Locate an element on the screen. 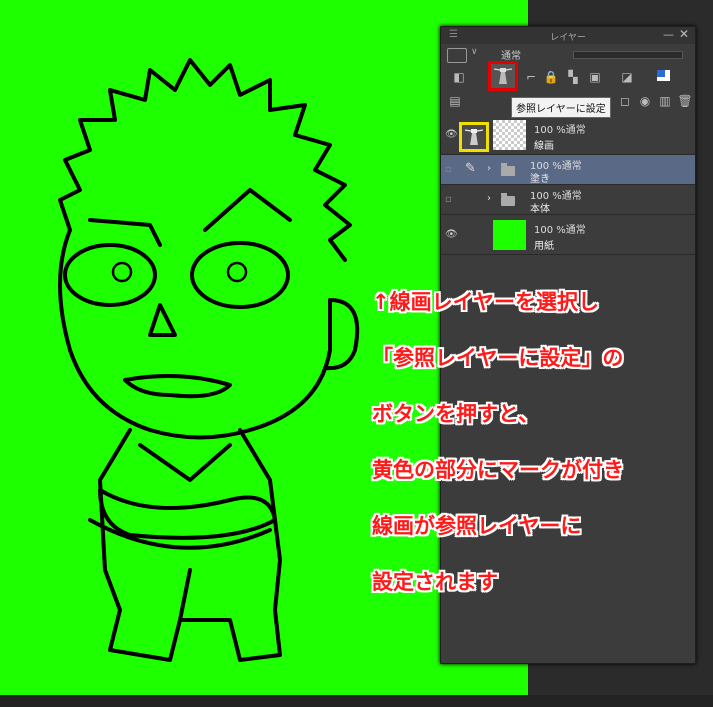 This screenshot has height=707, width=713. layer-row-paper: 👁 100 %通常 用紙 is located at coordinates (568, 235).